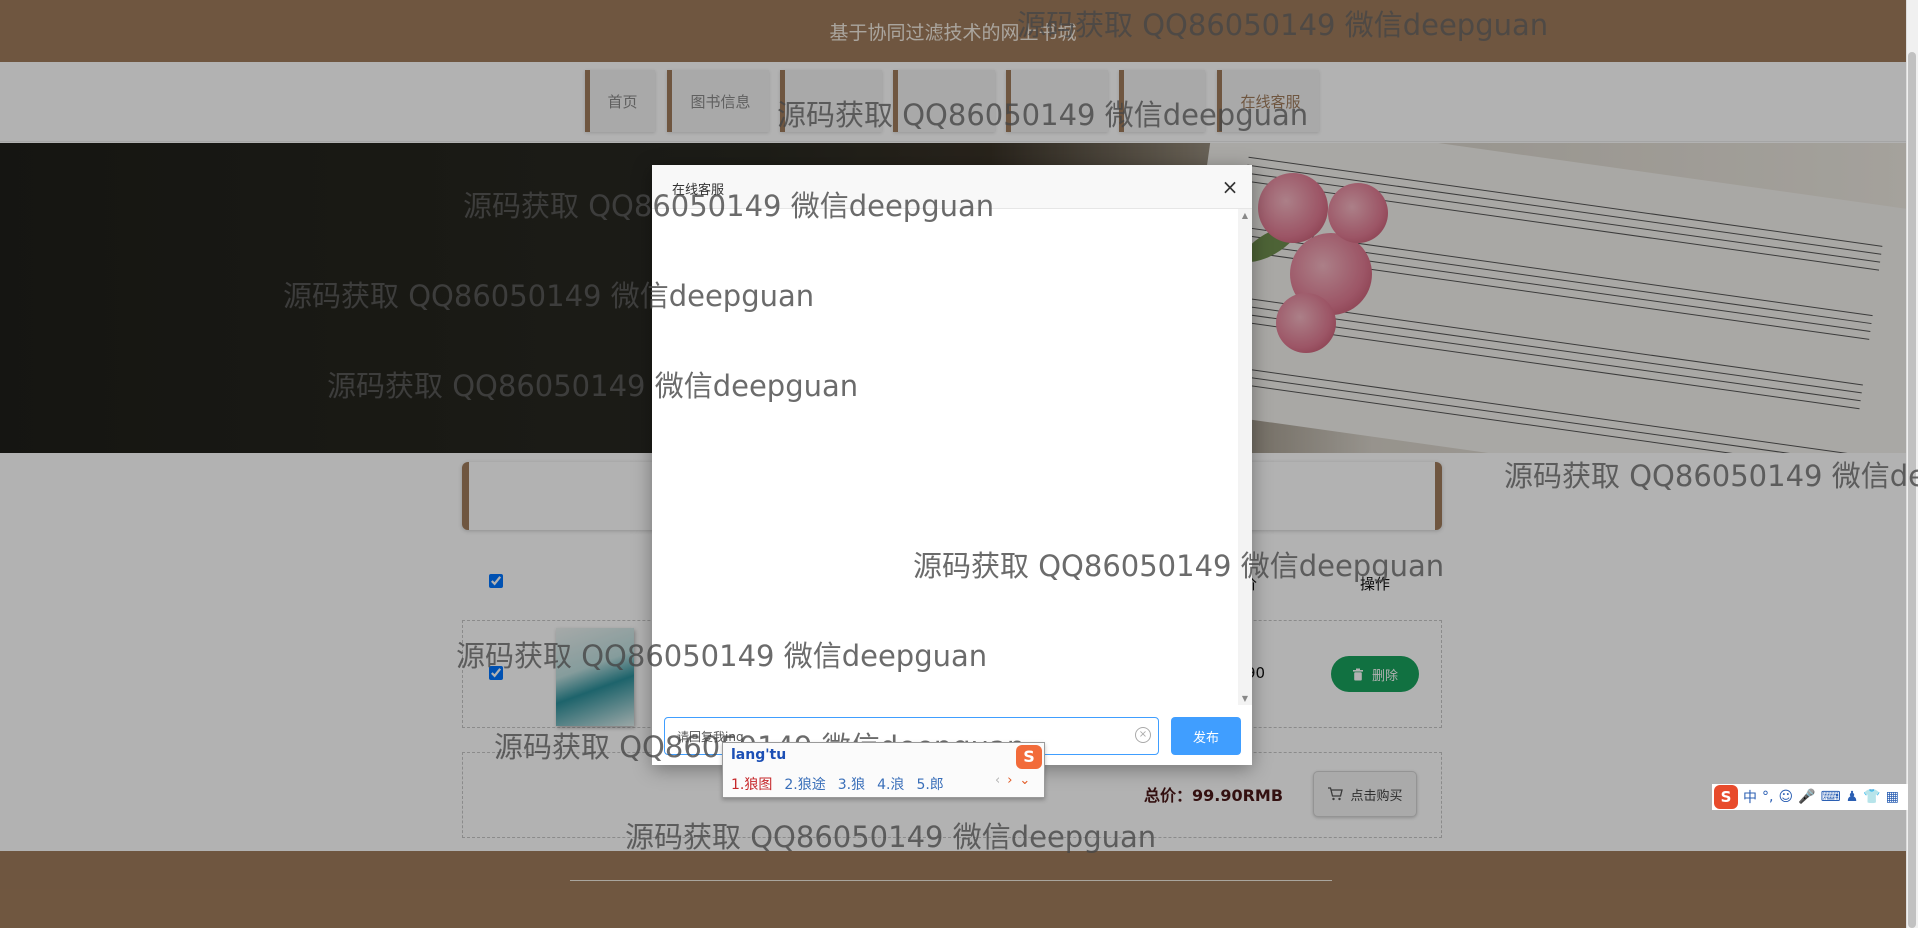 Image resolution: width=1918 pixels, height=928 pixels. I want to click on close-icon: ×, so click(1230, 187).